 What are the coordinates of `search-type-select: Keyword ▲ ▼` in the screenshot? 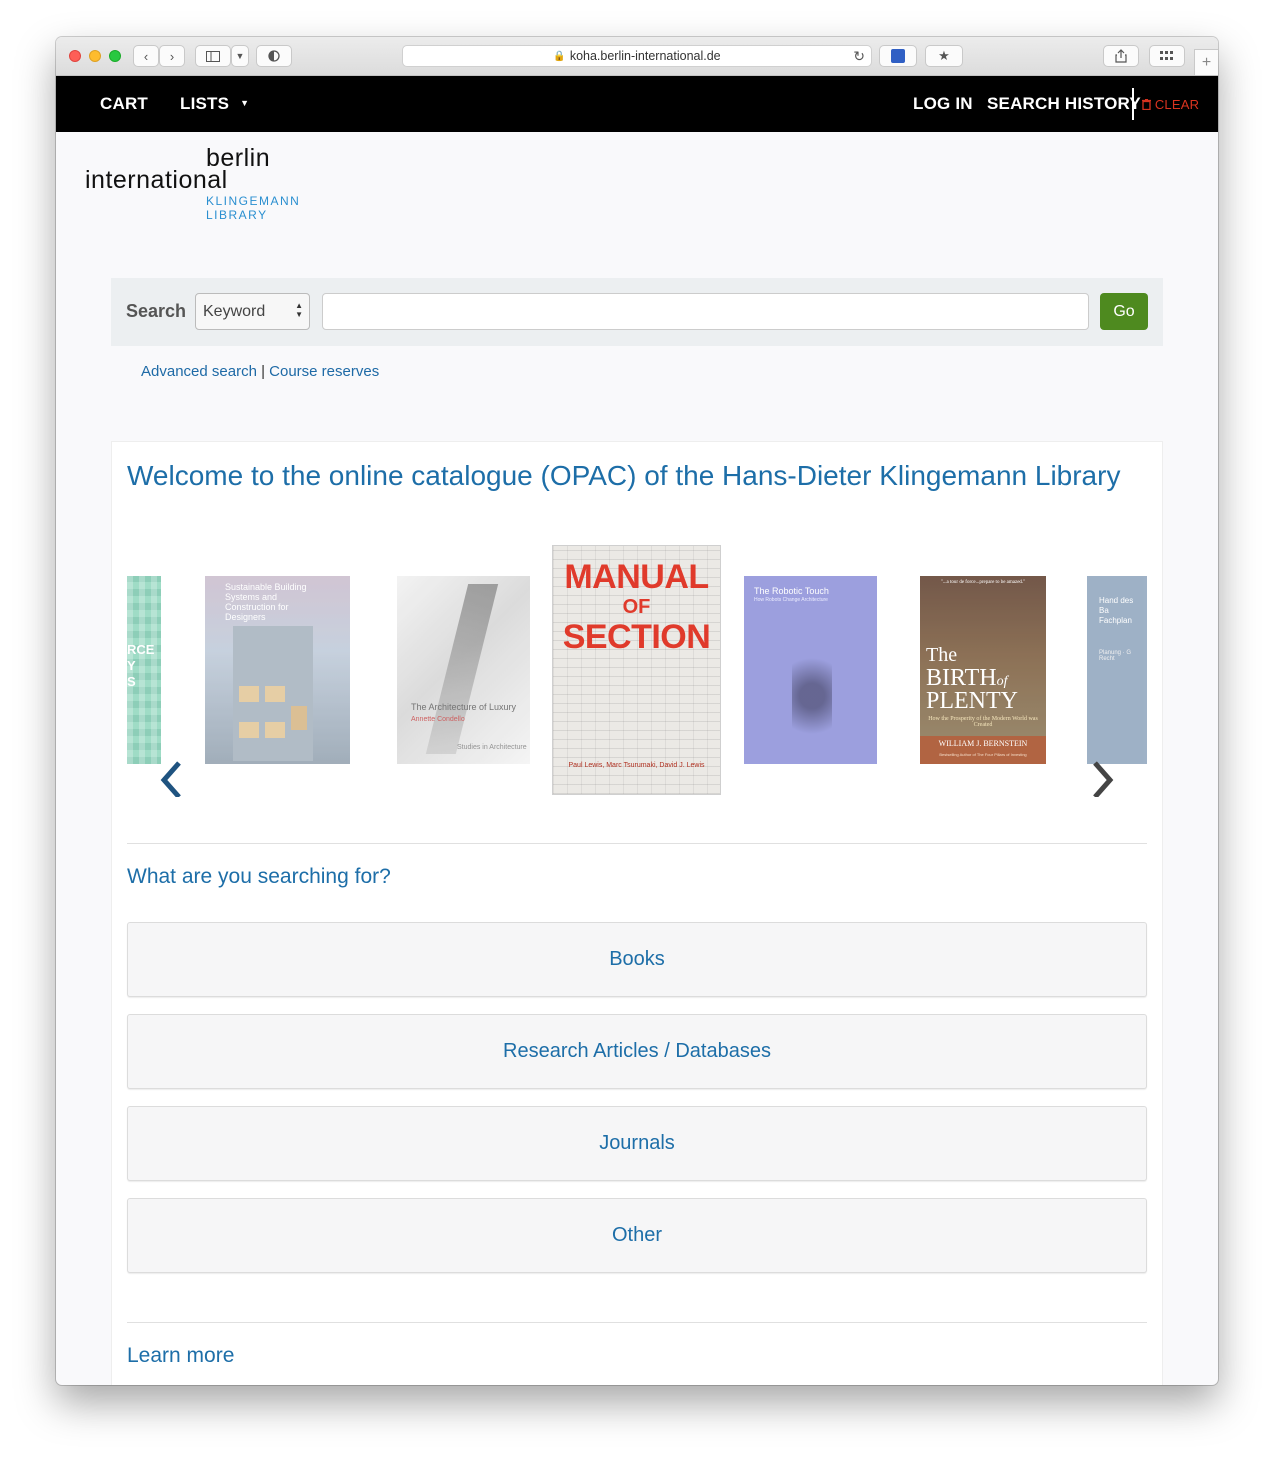 It's located at (252, 311).